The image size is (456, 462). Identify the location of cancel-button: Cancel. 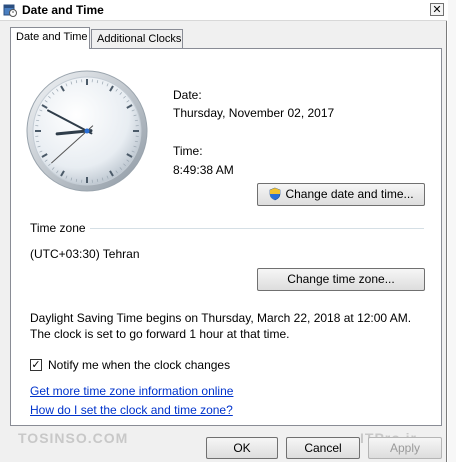
(323, 448).